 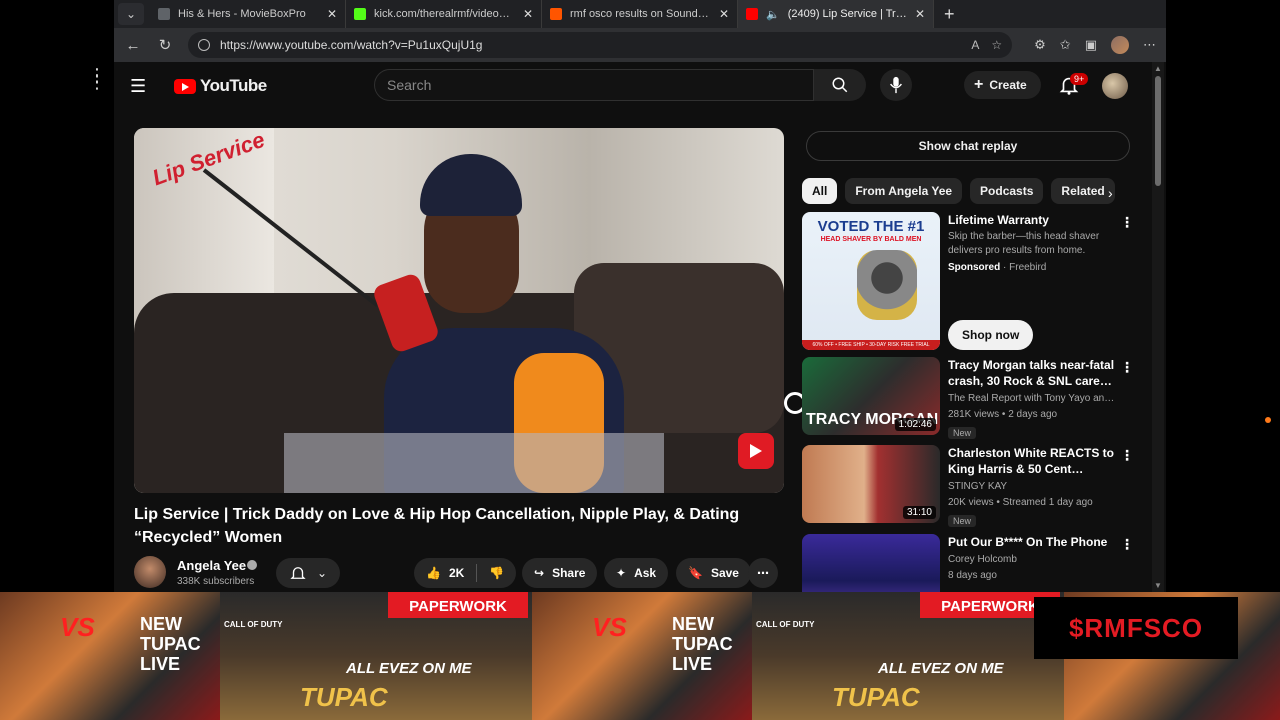 What do you see at coordinates (253, 624) in the screenshot?
I see `banner-cod-text: CALL OF DUTY` at bounding box center [253, 624].